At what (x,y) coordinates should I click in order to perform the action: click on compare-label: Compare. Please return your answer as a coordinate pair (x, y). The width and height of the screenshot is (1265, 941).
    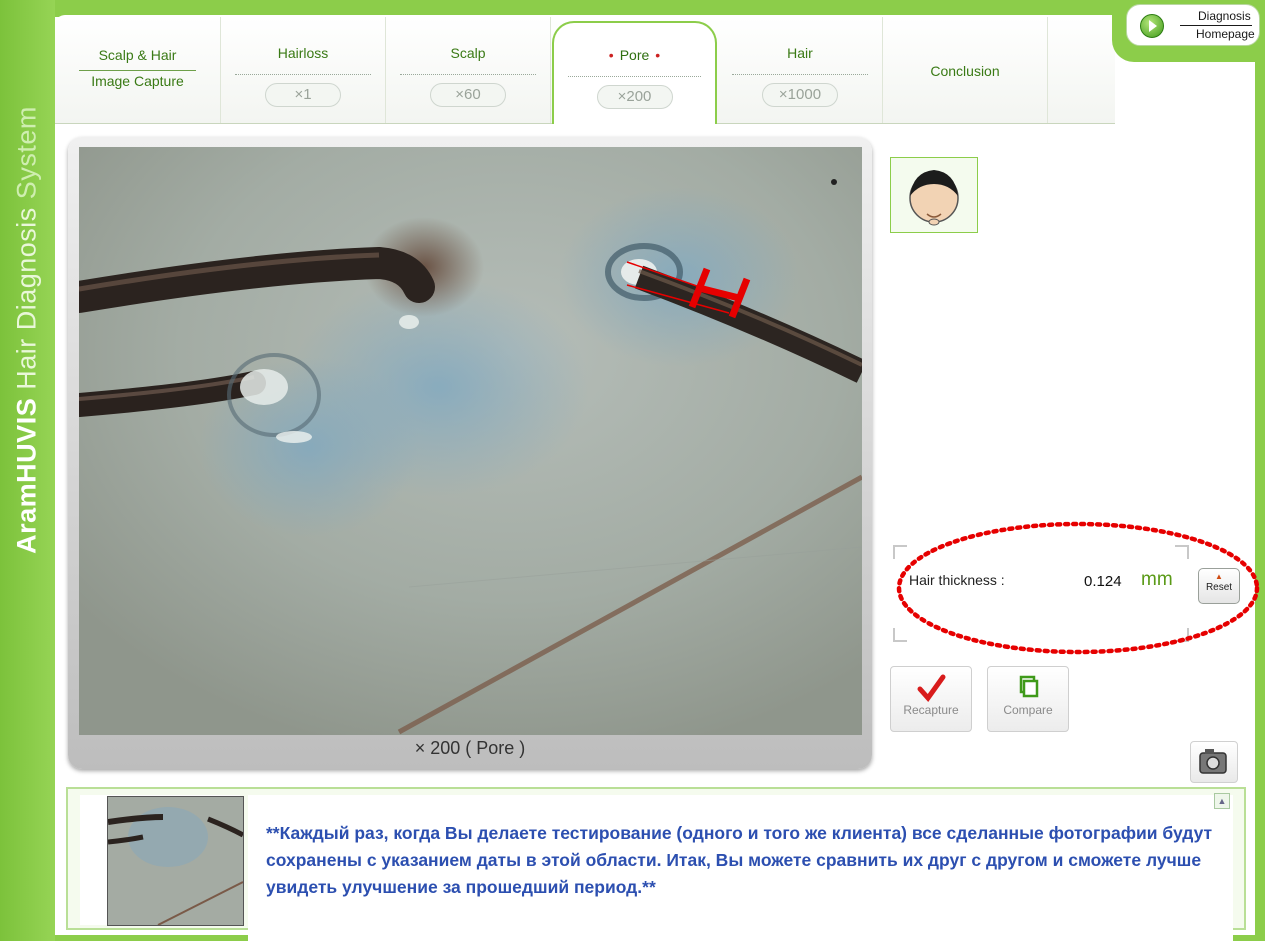
    Looking at the image, I should click on (1028, 710).